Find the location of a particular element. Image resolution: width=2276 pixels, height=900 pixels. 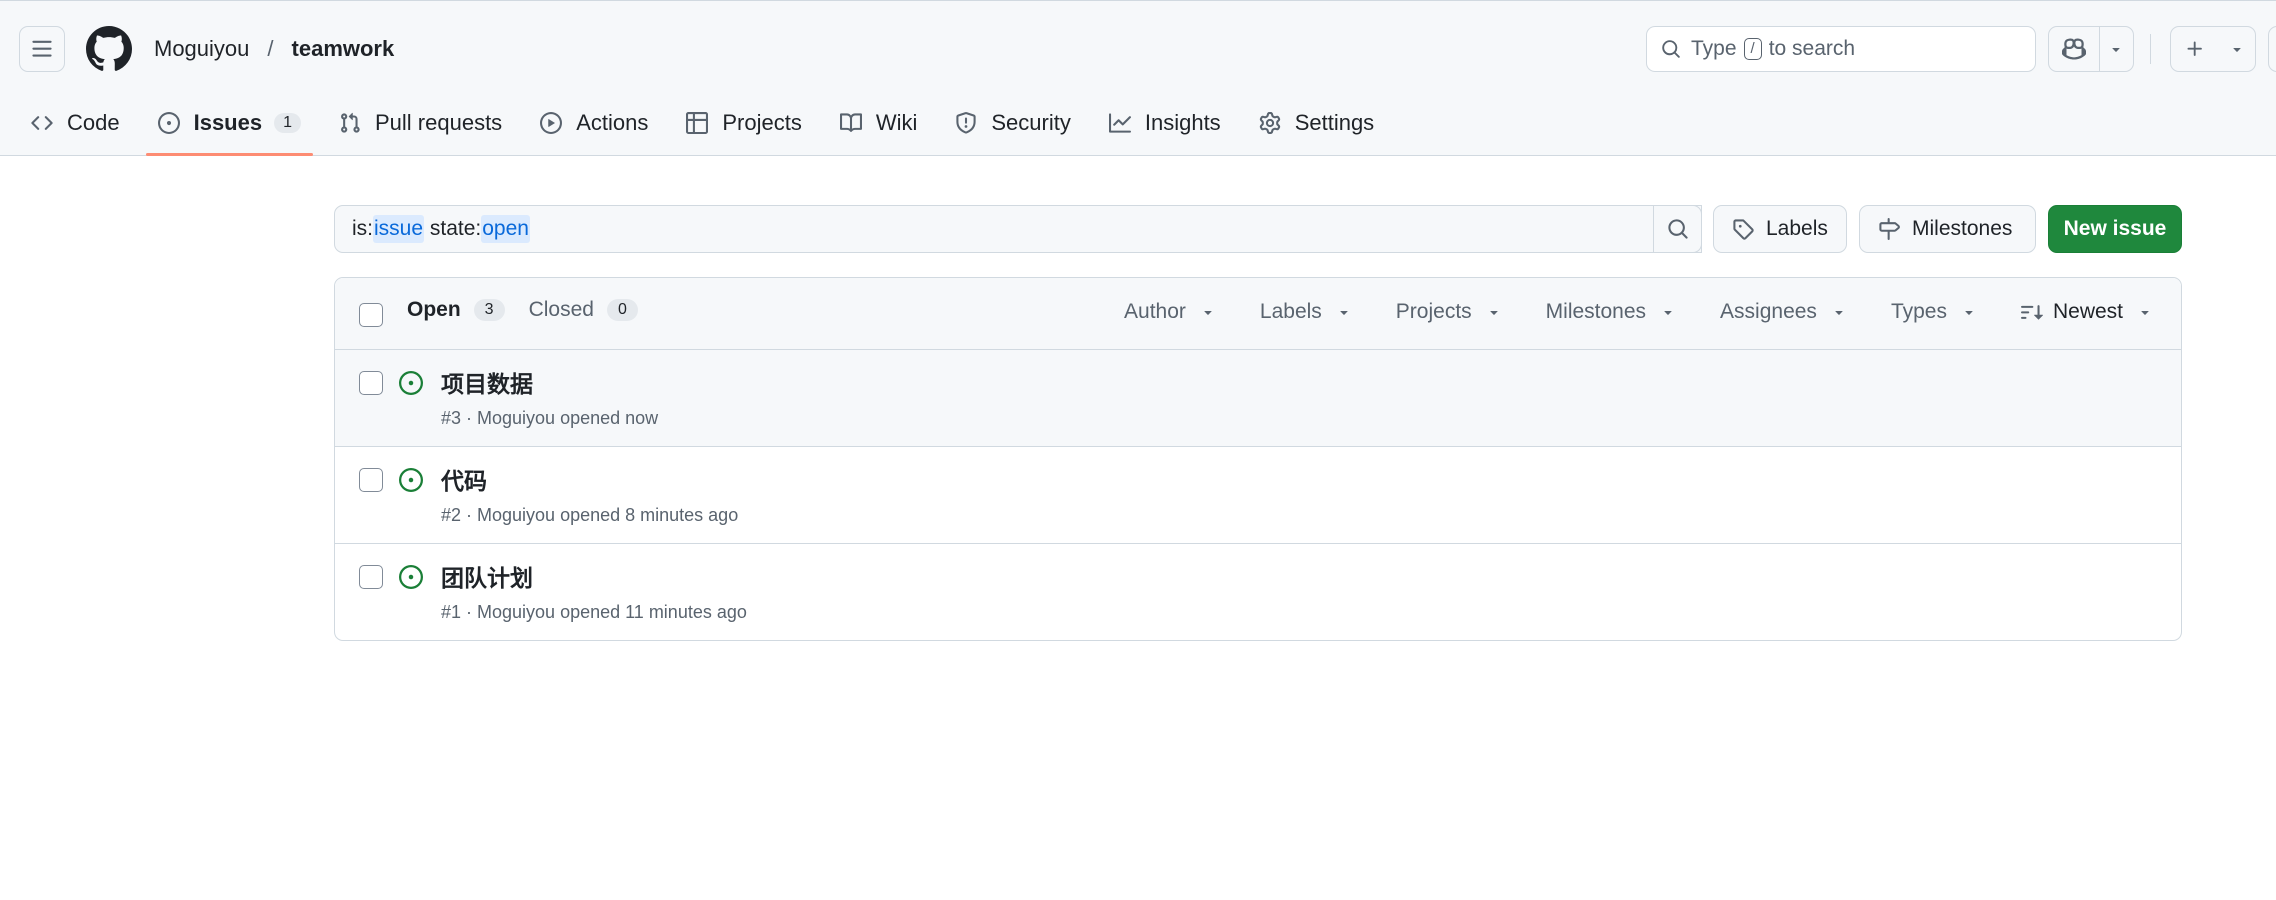

tab-label: Projects is located at coordinates (762, 122).